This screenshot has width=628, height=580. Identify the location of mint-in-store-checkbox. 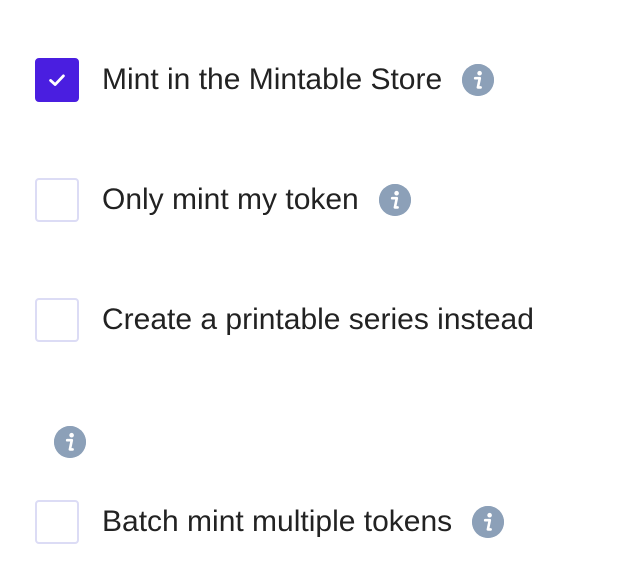
(57, 80).